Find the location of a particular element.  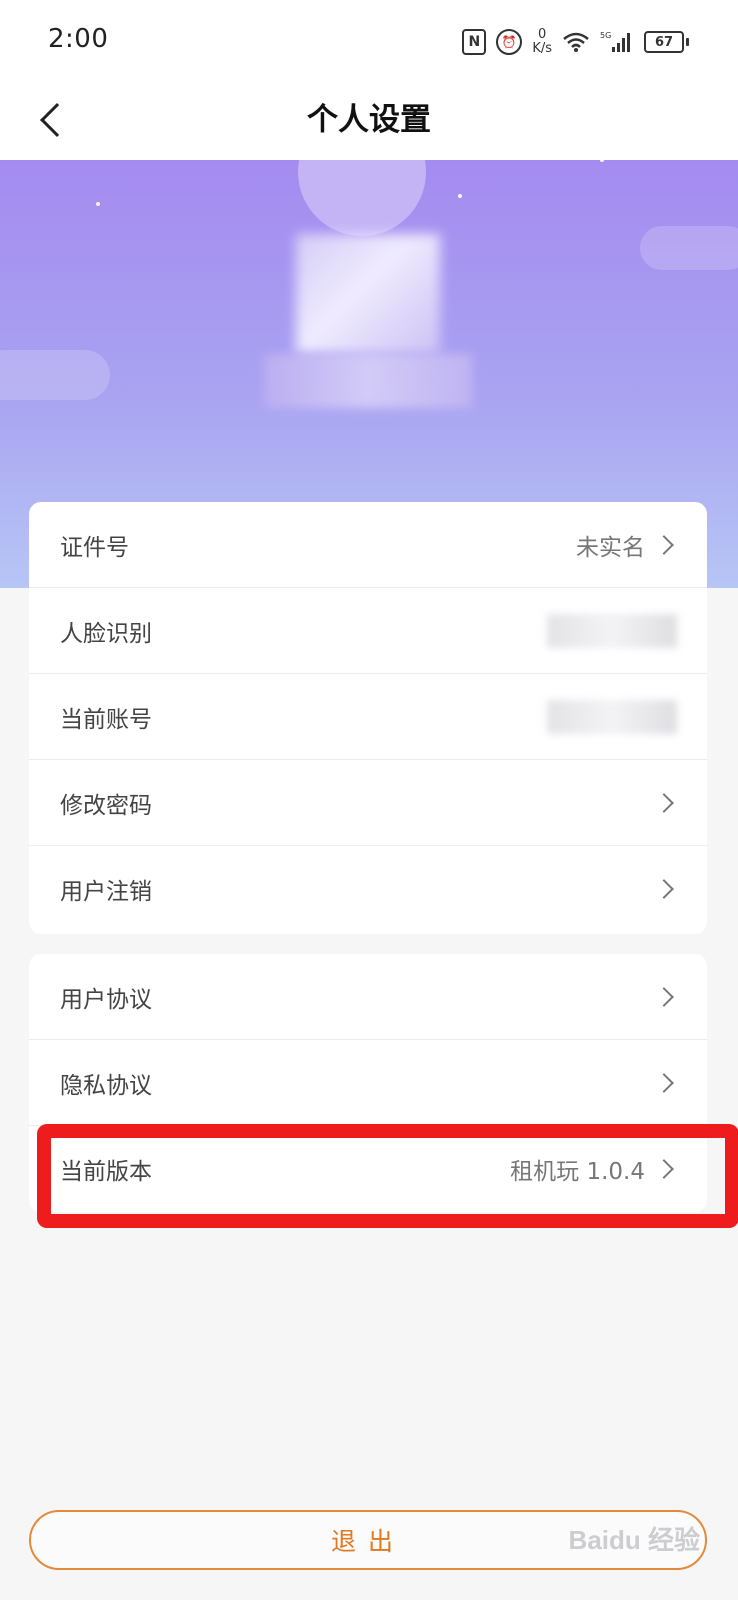

version-value: 租机玩 1.0.4 is located at coordinates (577, 1172).